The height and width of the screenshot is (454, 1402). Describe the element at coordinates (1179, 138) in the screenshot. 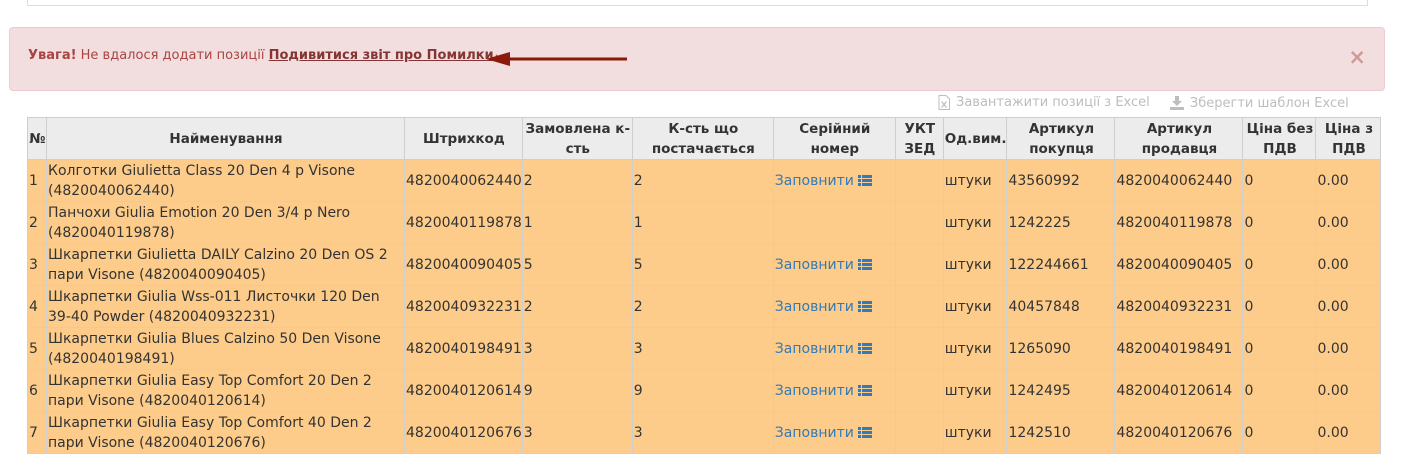

I see `col-header-seller-sku: Артикул продавця` at that location.